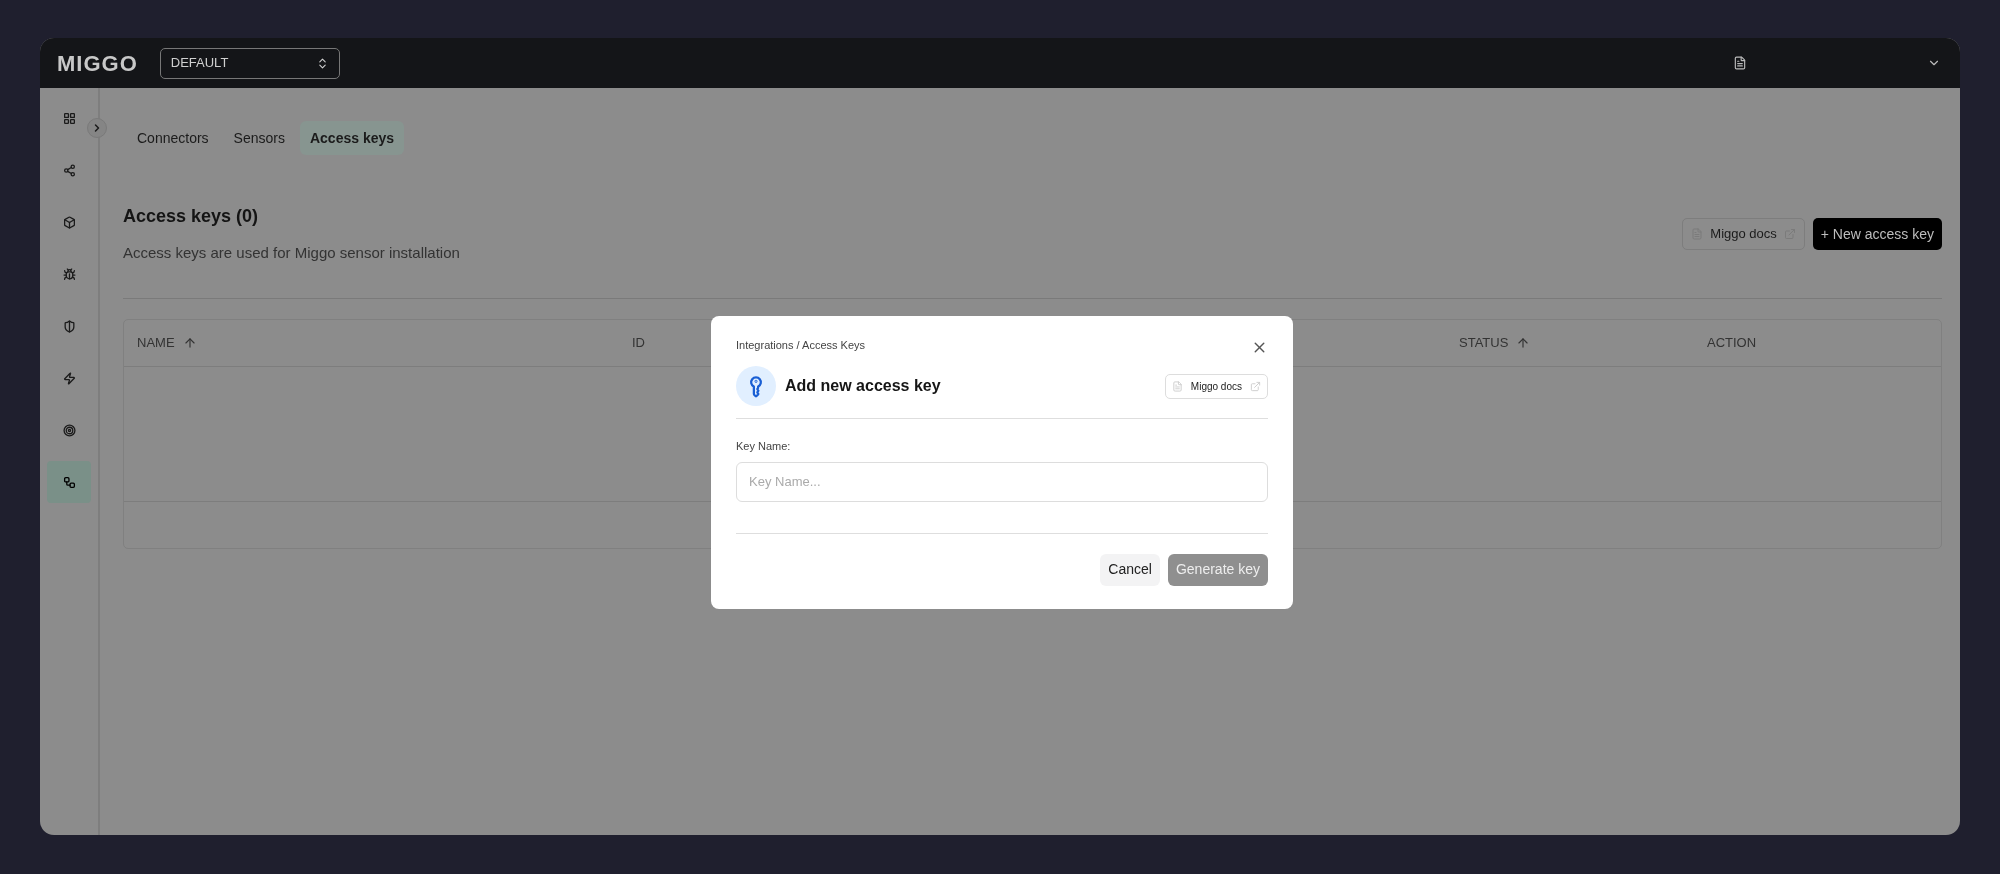 Image resolution: width=2000 pixels, height=874 pixels. I want to click on modal-title: Add new access key, so click(863, 386).